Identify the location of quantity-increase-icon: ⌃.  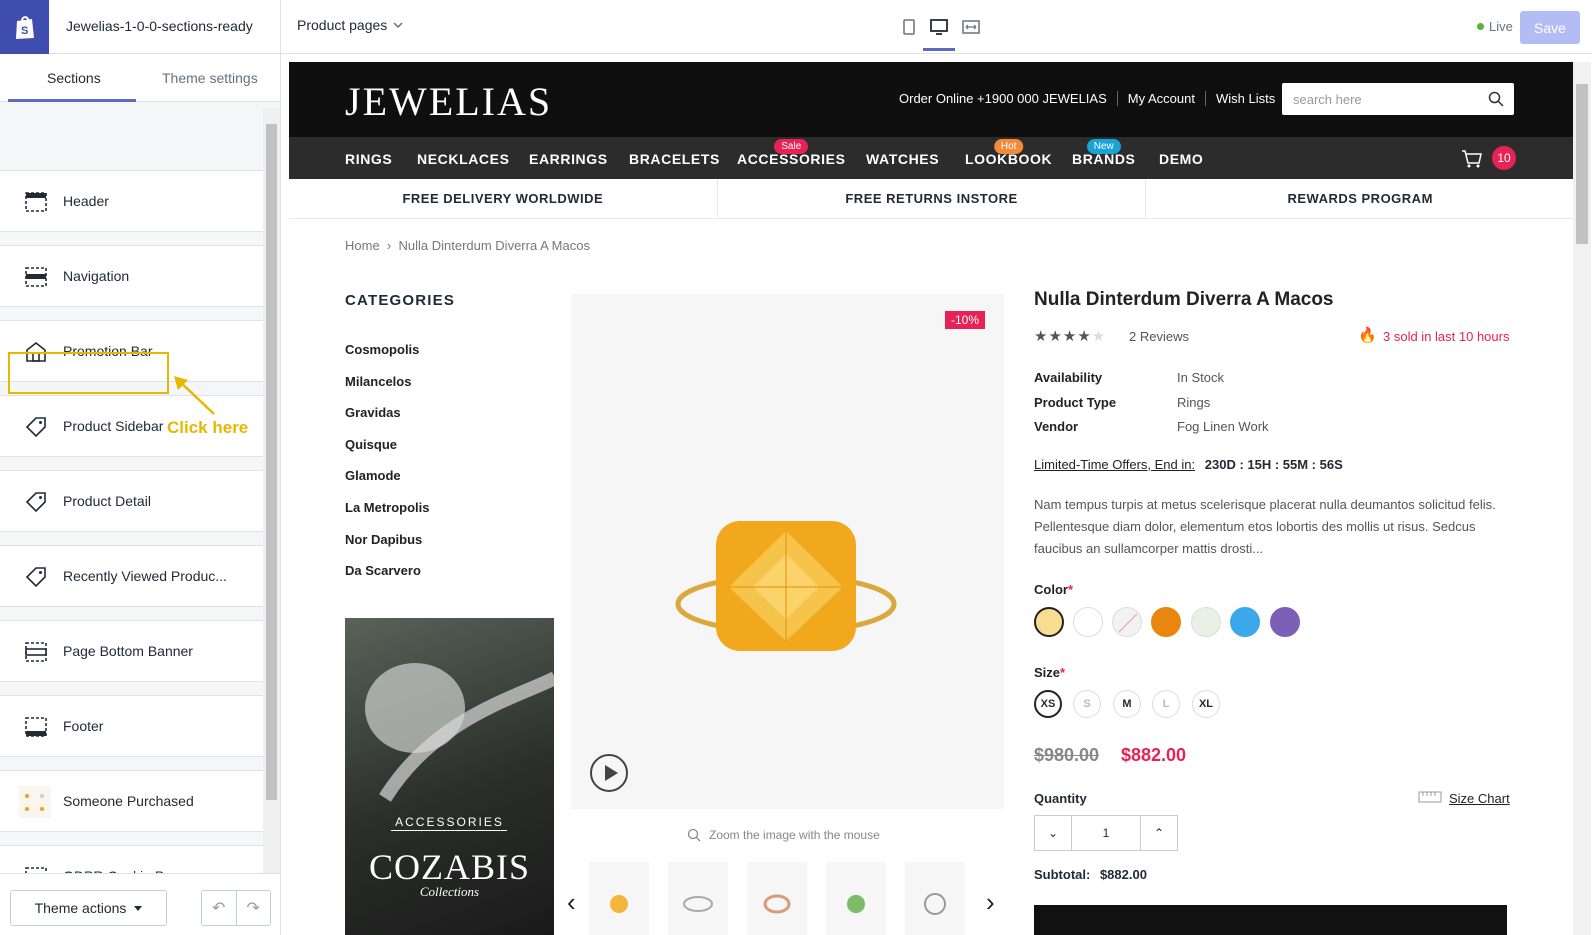
(1159, 833).